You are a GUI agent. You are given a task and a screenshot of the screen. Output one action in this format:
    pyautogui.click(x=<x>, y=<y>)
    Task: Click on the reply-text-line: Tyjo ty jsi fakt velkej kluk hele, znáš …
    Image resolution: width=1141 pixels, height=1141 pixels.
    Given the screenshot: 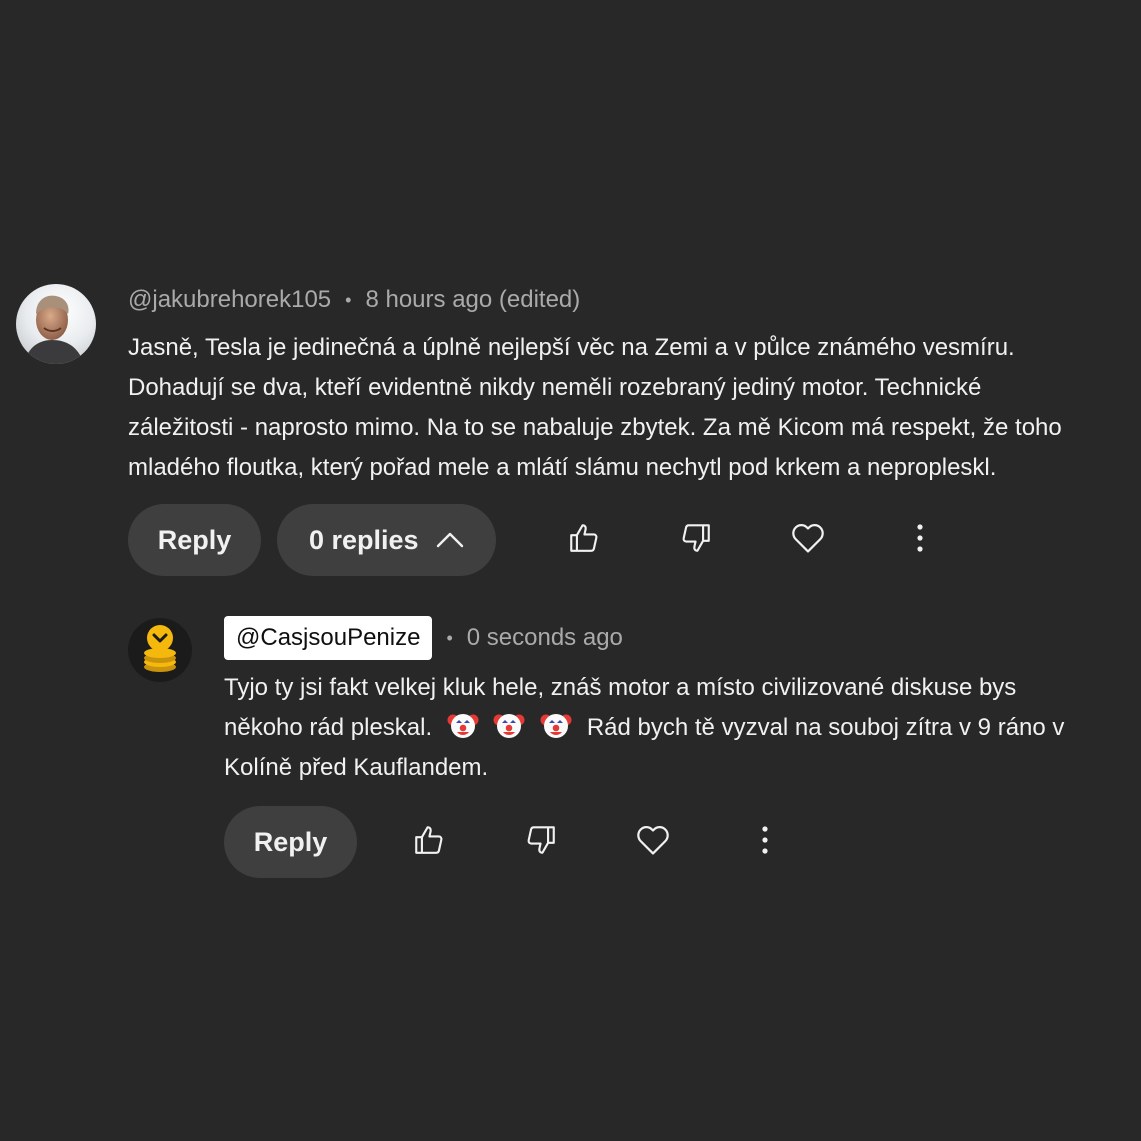 What is the action you would take?
    pyautogui.click(x=620, y=687)
    